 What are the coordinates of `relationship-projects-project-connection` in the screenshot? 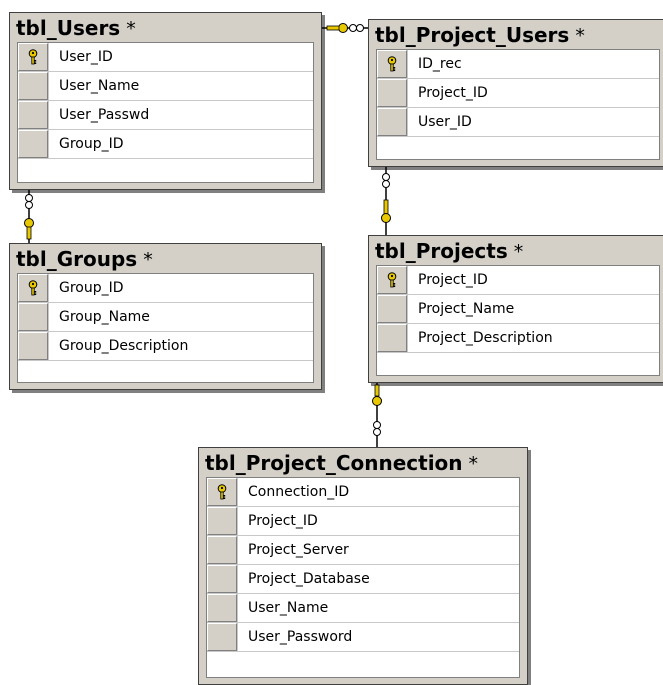 It's located at (377, 415).